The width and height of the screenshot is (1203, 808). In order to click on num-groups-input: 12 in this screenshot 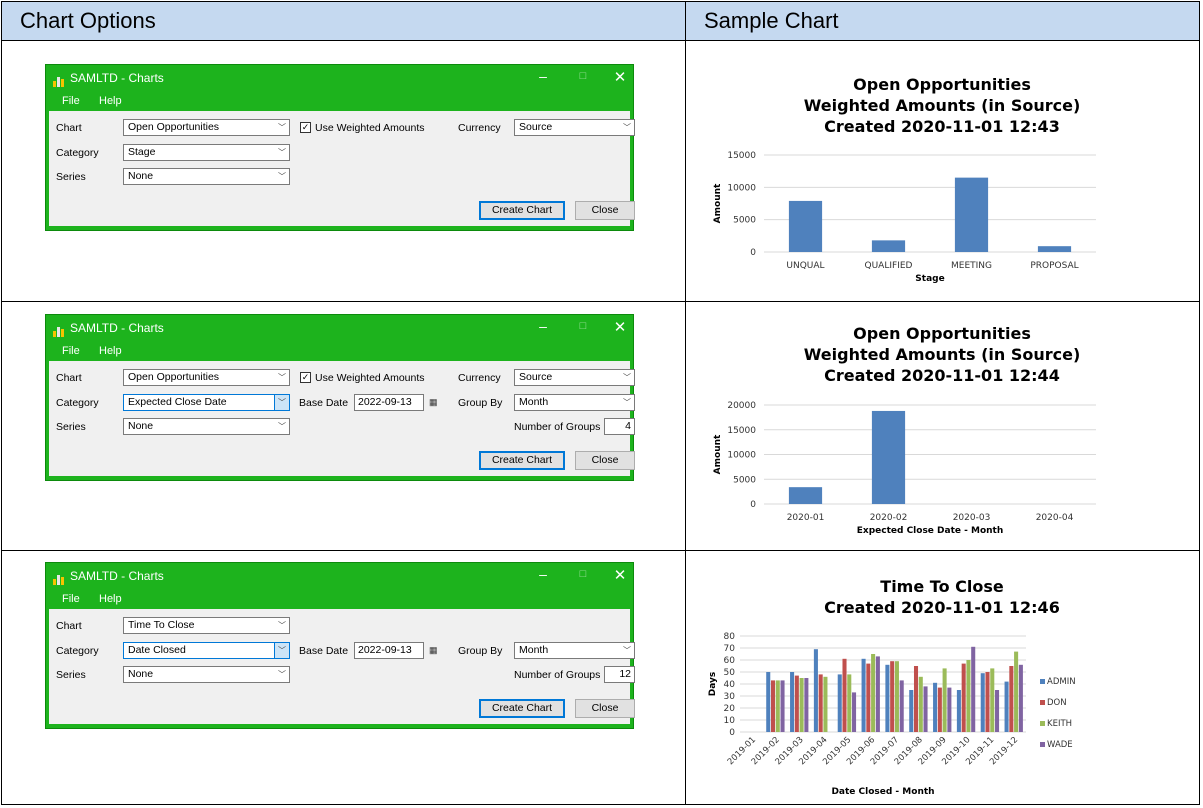, I will do `click(619, 674)`.